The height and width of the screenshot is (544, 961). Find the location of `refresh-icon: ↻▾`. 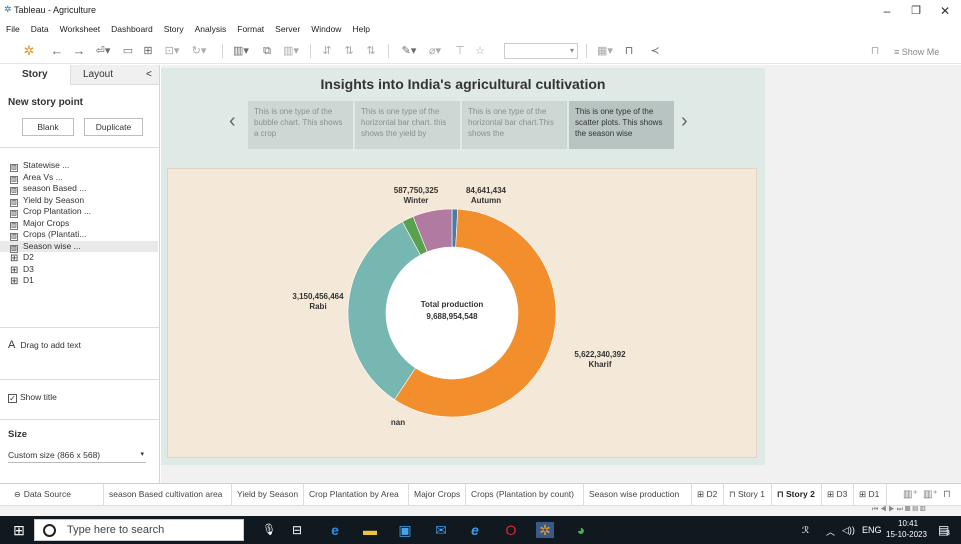

refresh-icon: ↻▾ is located at coordinates (199, 51).